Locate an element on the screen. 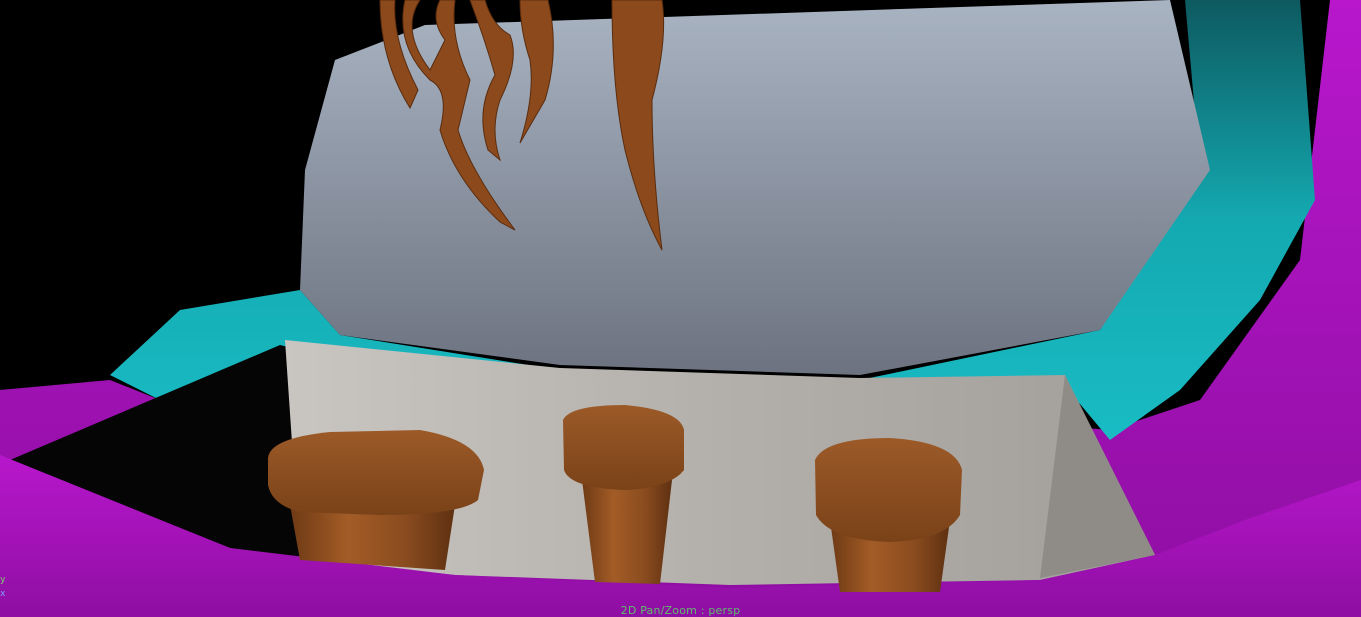 This screenshot has height=617, width=1361. viewport-hud-text: 2D Pan/Zoom : persp is located at coordinates (680, 610).